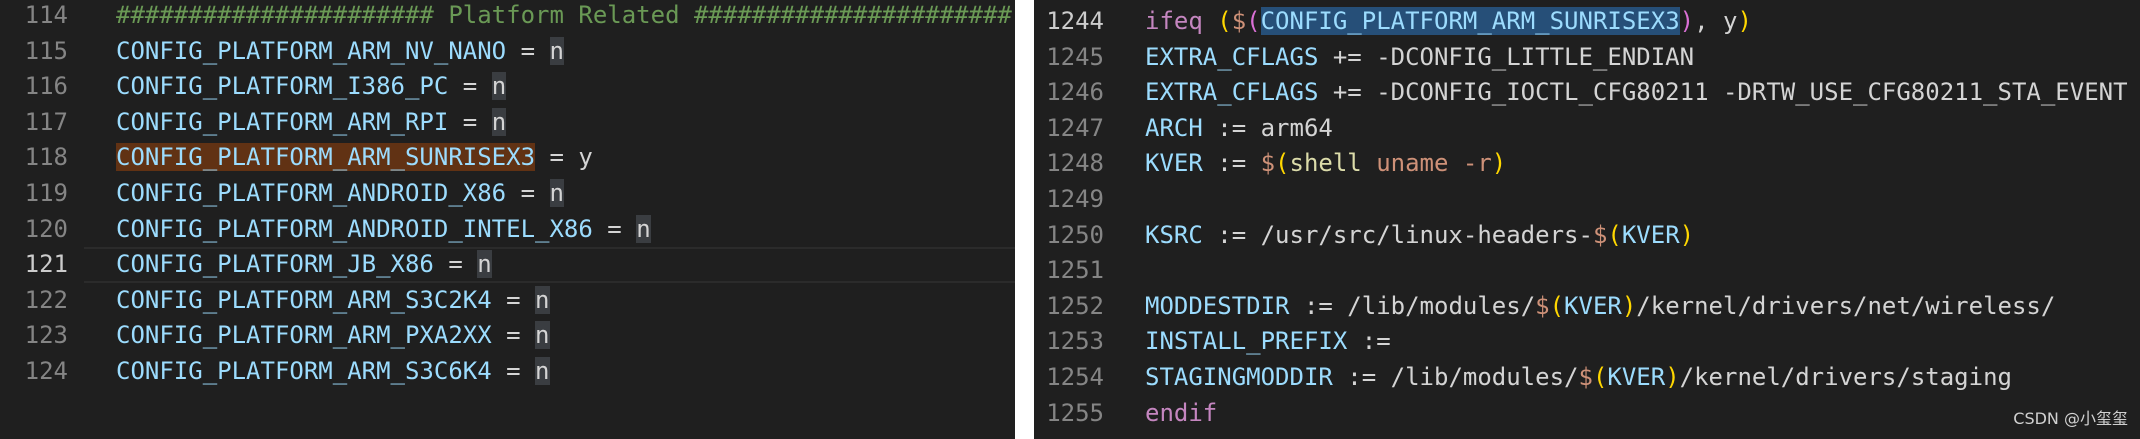  Describe the element at coordinates (1419, 58) in the screenshot. I see `code-text: EXTRA_CFLAGS += -DCONFIG_LITTLE_ENDIAN` at that location.